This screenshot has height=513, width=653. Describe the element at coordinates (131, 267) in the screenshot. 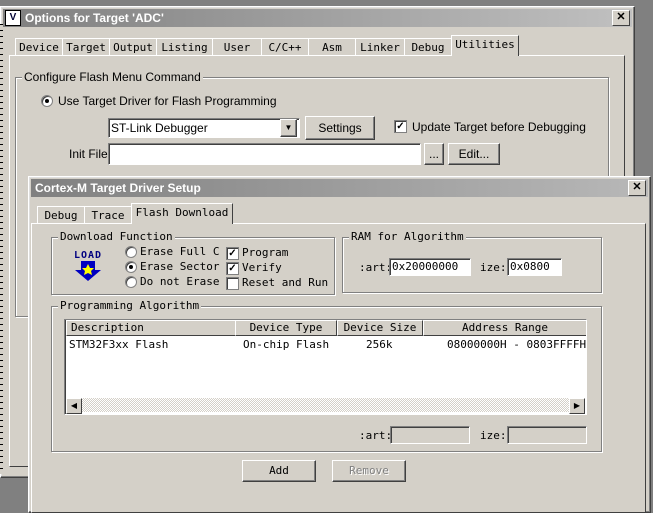

I see `erase-sectors-radio` at that location.